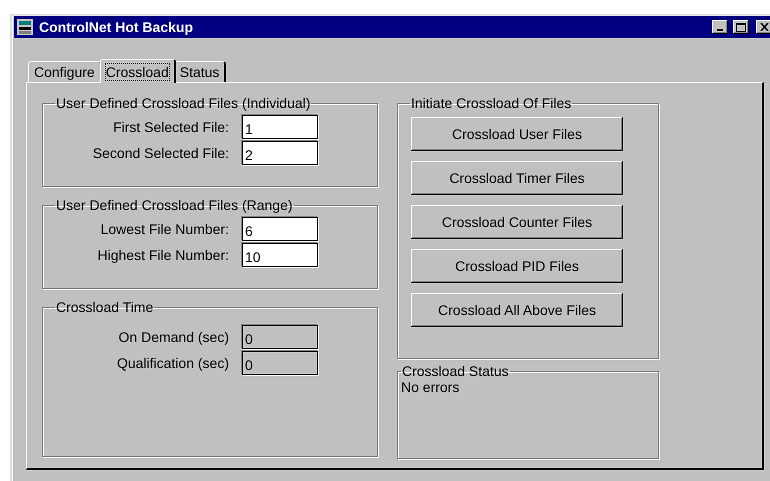 The width and height of the screenshot is (770, 481). I want to click on crossload-button: Crossload PID Files, so click(517, 266).